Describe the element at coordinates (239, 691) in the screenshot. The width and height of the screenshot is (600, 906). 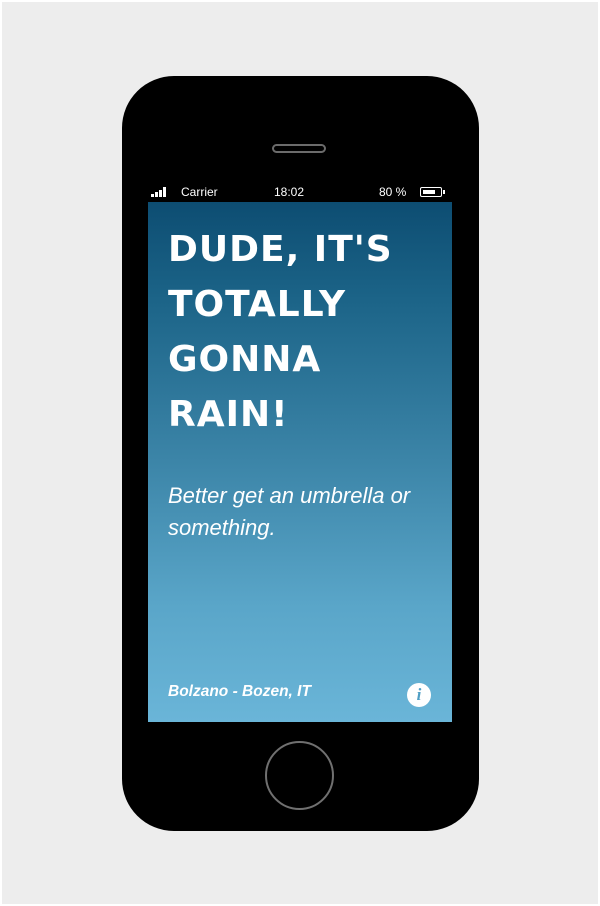
I see `location-label: Bolzano - Bozen, IT` at that location.